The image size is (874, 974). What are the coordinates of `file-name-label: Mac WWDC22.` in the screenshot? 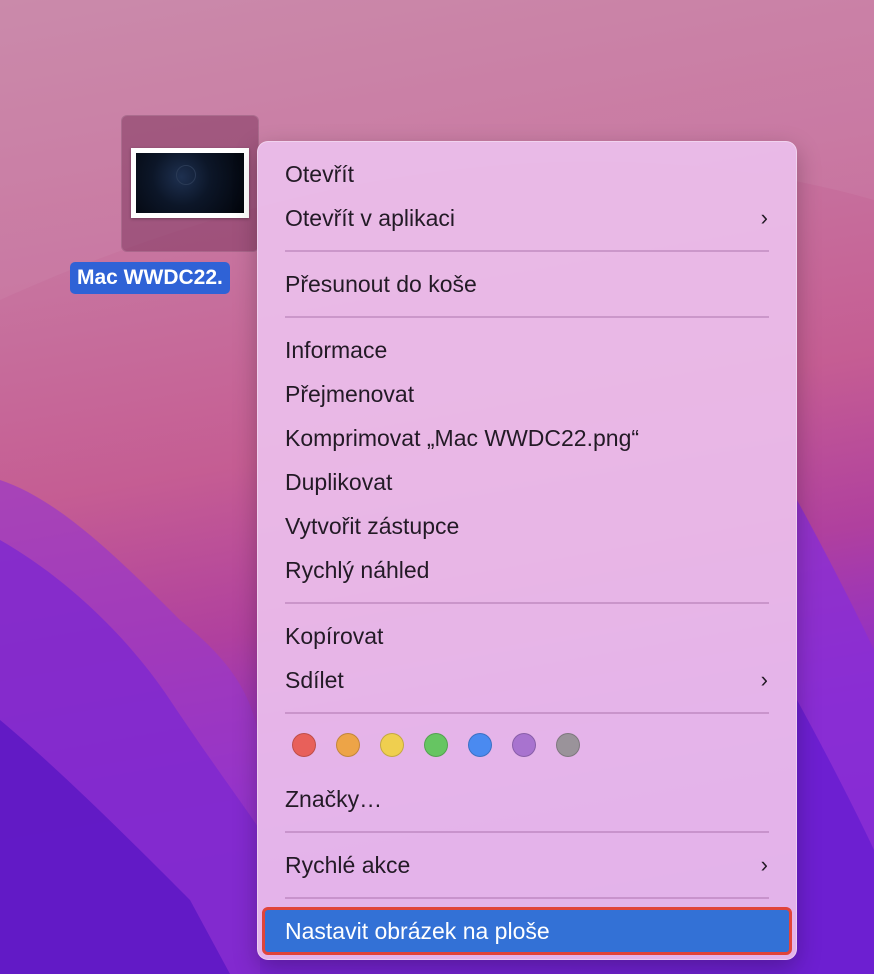 It's located at (150, 278).